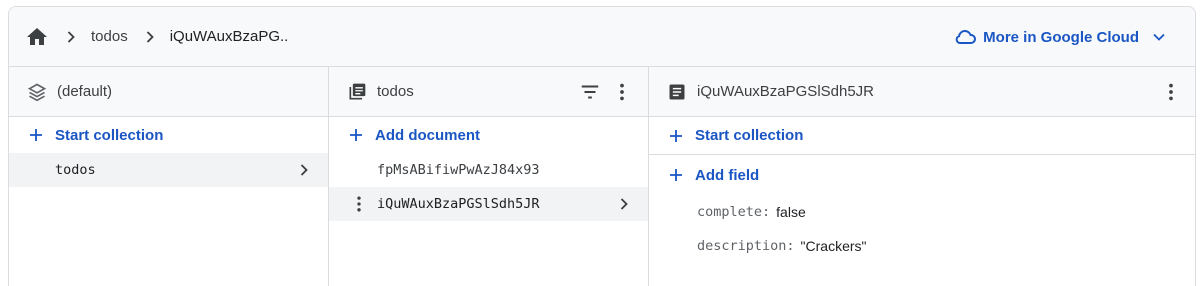 This screenshot has height=286, width=1200. Describe the element at coordinates (922, 92) in the screenshot. I see `document-header: iQuWAuxBzaPGSlSdh5JR` at that location.